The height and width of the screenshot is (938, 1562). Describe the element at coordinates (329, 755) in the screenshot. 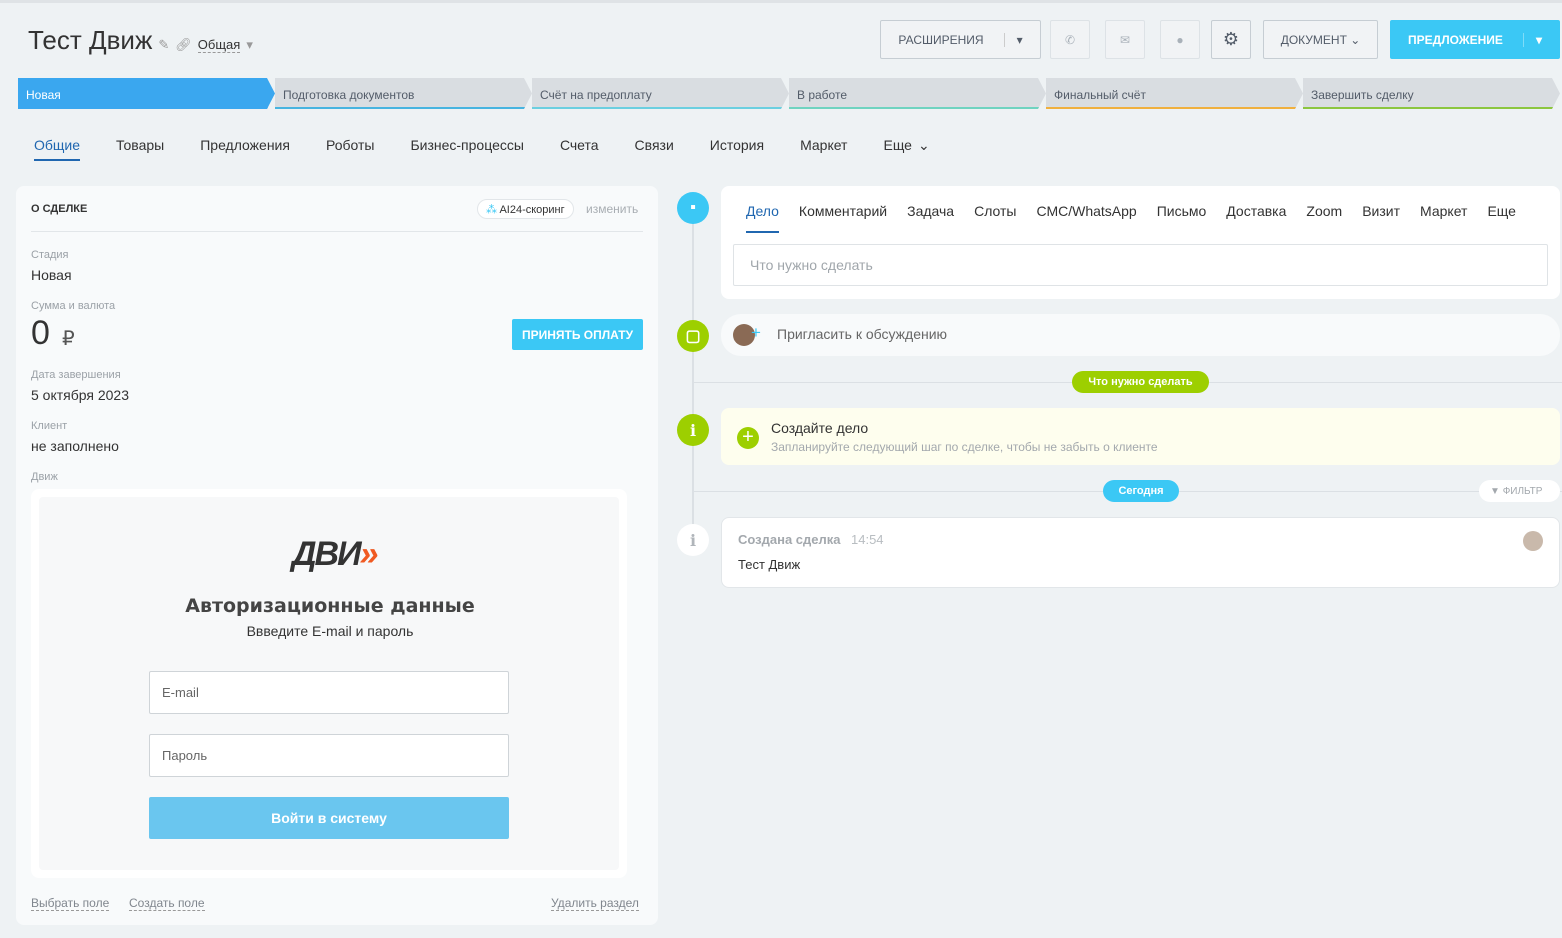

I see `password-input: Пароль` at that location.